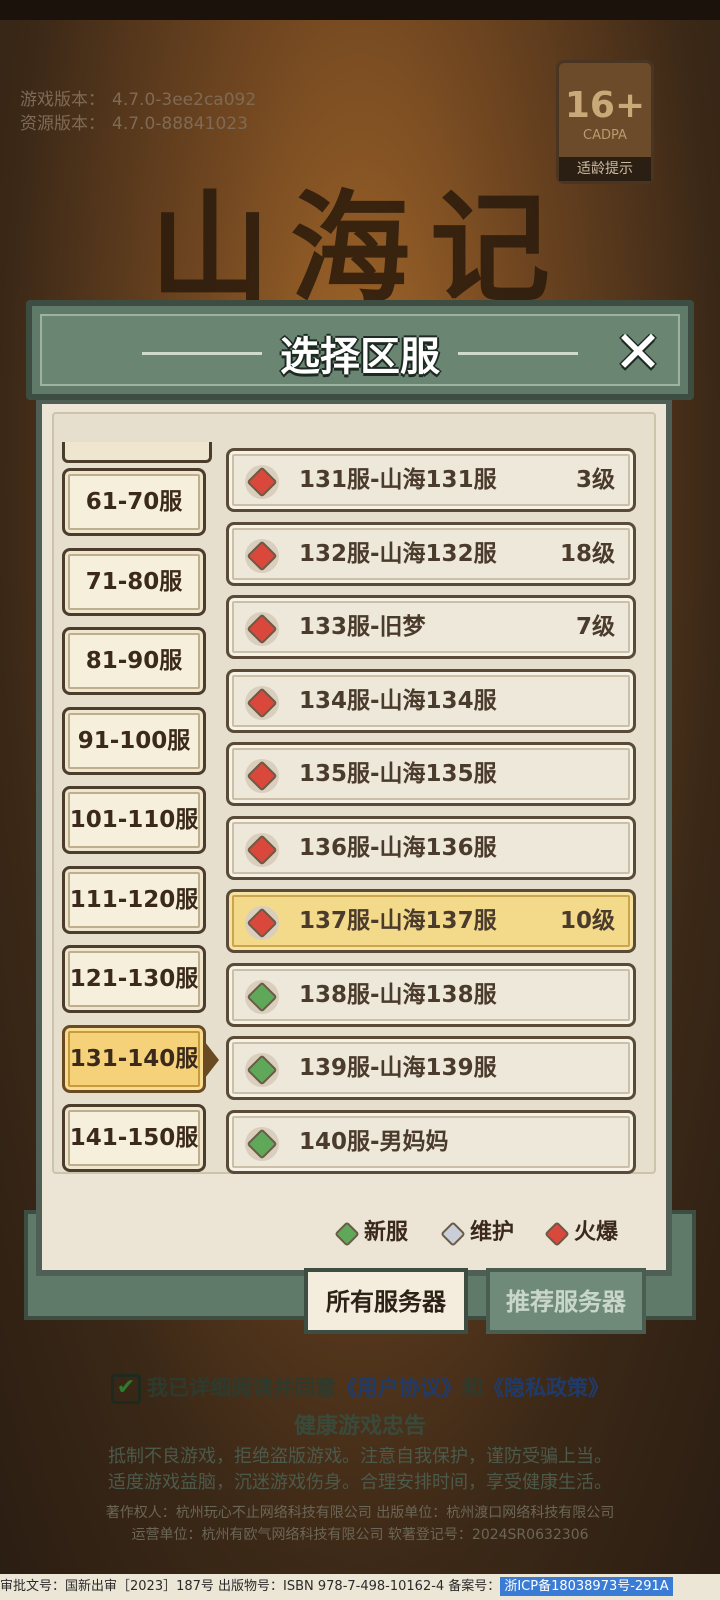  Describe the element at coordinates (137, 452) in the screenshot. I see `range-item-partial` at that location.